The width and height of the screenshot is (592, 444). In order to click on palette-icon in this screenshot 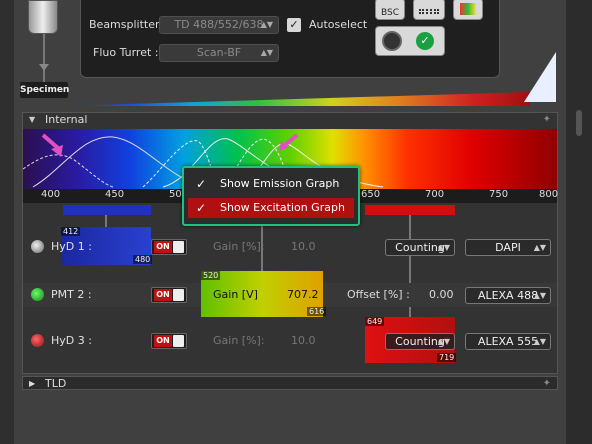, I will do `click(468, 9)`.